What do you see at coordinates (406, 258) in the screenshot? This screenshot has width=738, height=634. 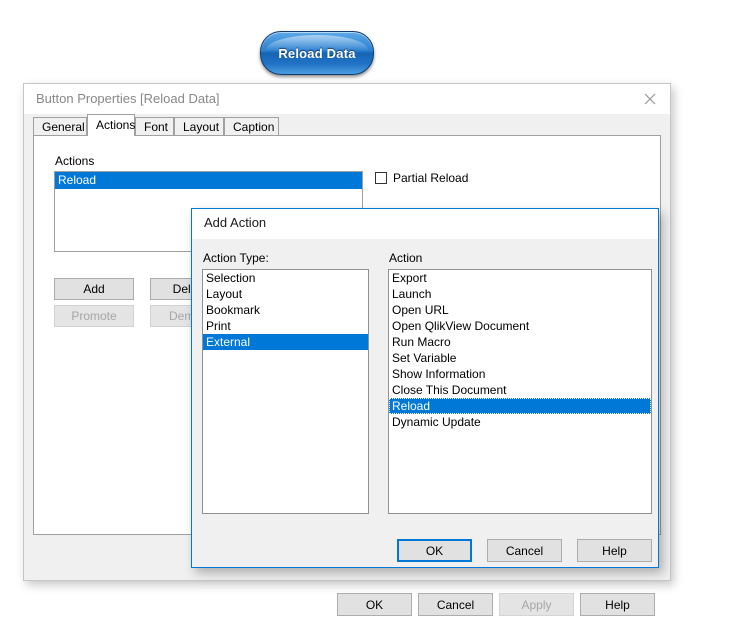 I see `action-label: Action` at bounding box center [406, 258].